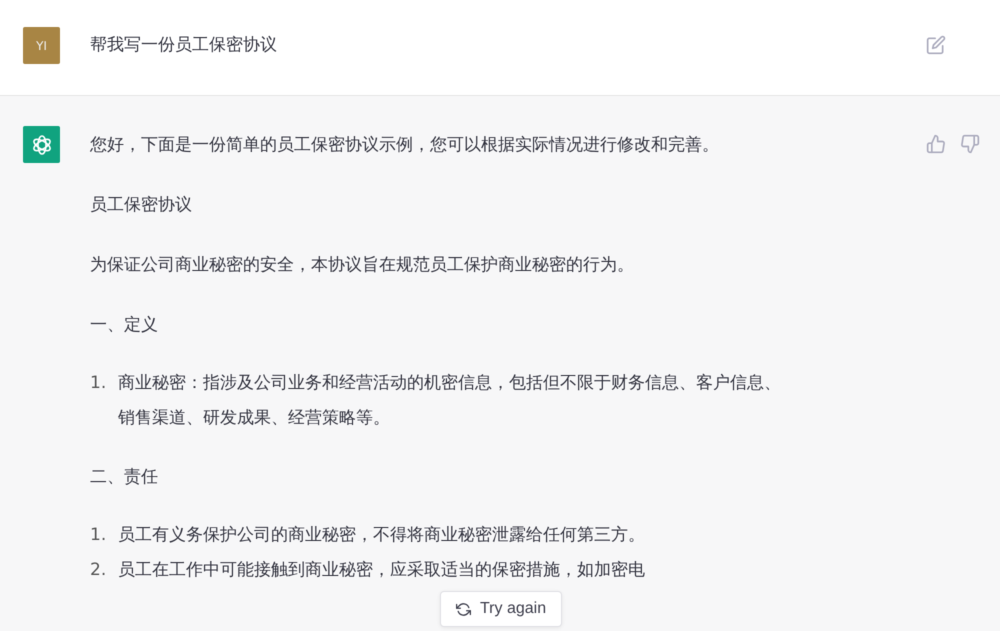  Describe the element at coordinates (382, 535) in the screenshot. I see `list-item-text: 员工有义务保护公司的商业秘密，不得将商业秘密泄露给任何第三方。` at that location.